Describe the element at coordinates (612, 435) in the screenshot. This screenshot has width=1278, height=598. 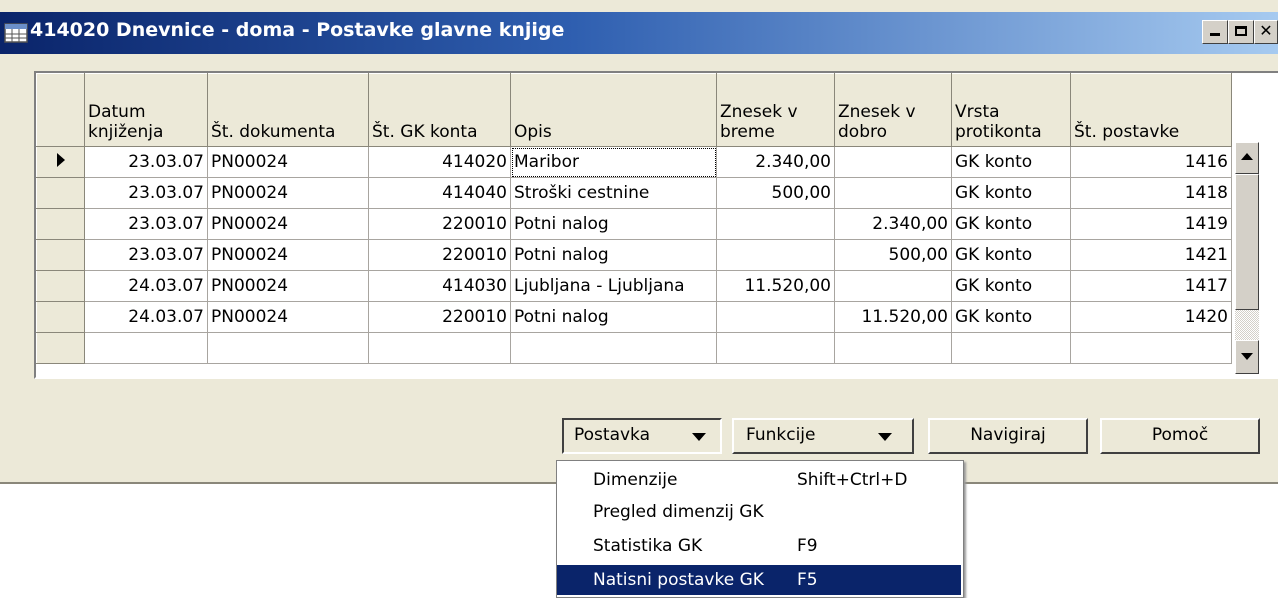
I see `postavka-label: Postavka` at that location.